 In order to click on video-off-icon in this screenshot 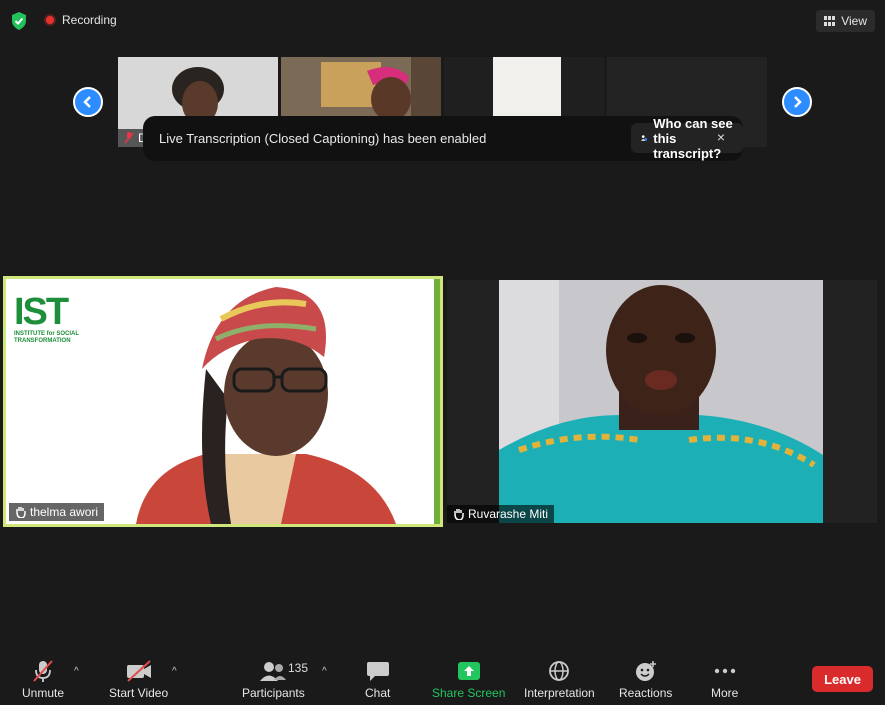, I will do `click(138, 671)`.